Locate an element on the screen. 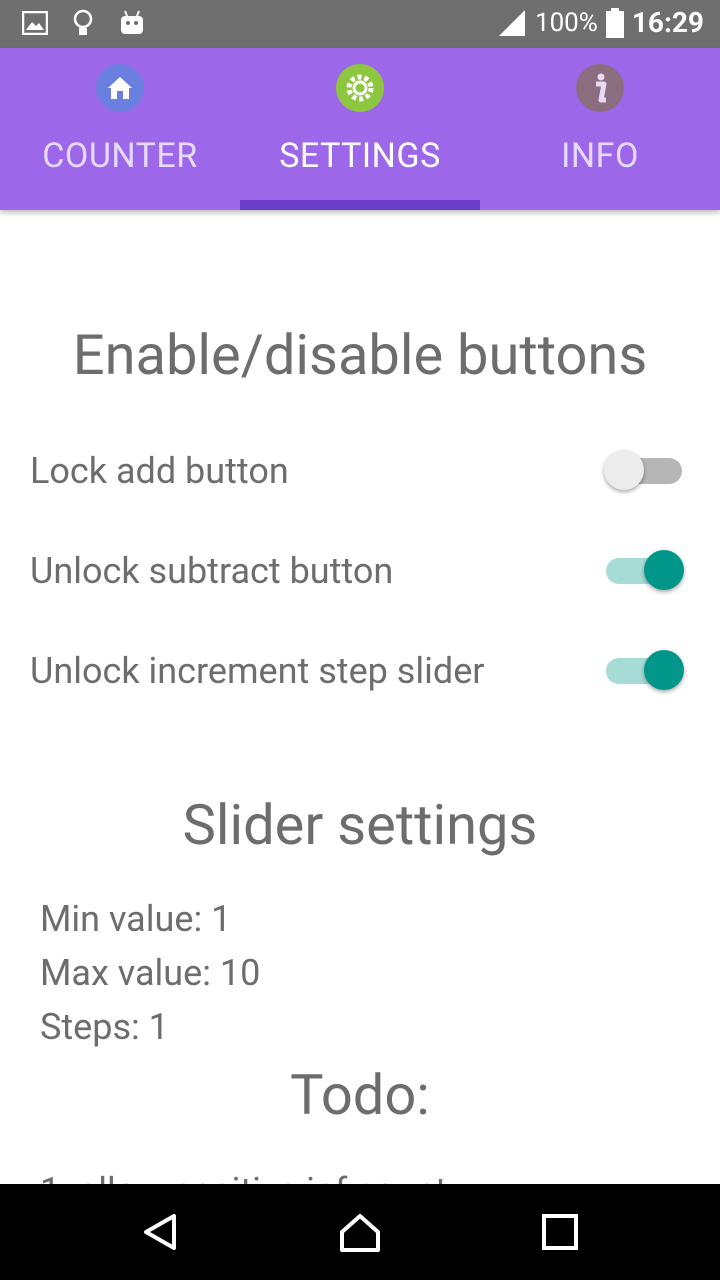  todo-title: Todo: is located at coordinates (360, 1095).